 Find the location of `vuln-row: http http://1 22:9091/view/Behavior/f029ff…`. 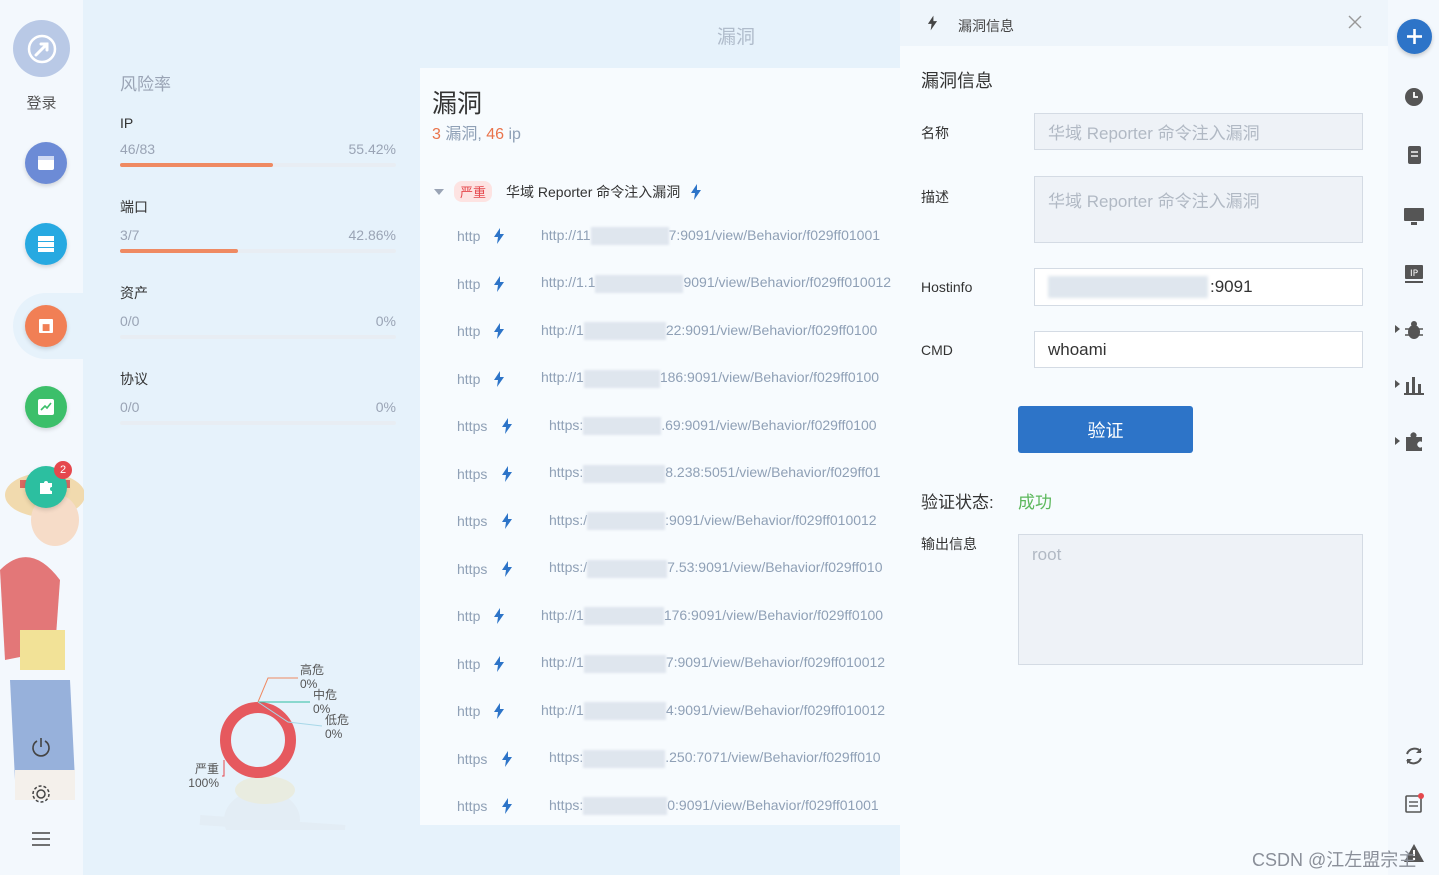

vuln-row: http http://1 22:9091/view/Behavior/f029ff… is located at coordinates (667, 331).